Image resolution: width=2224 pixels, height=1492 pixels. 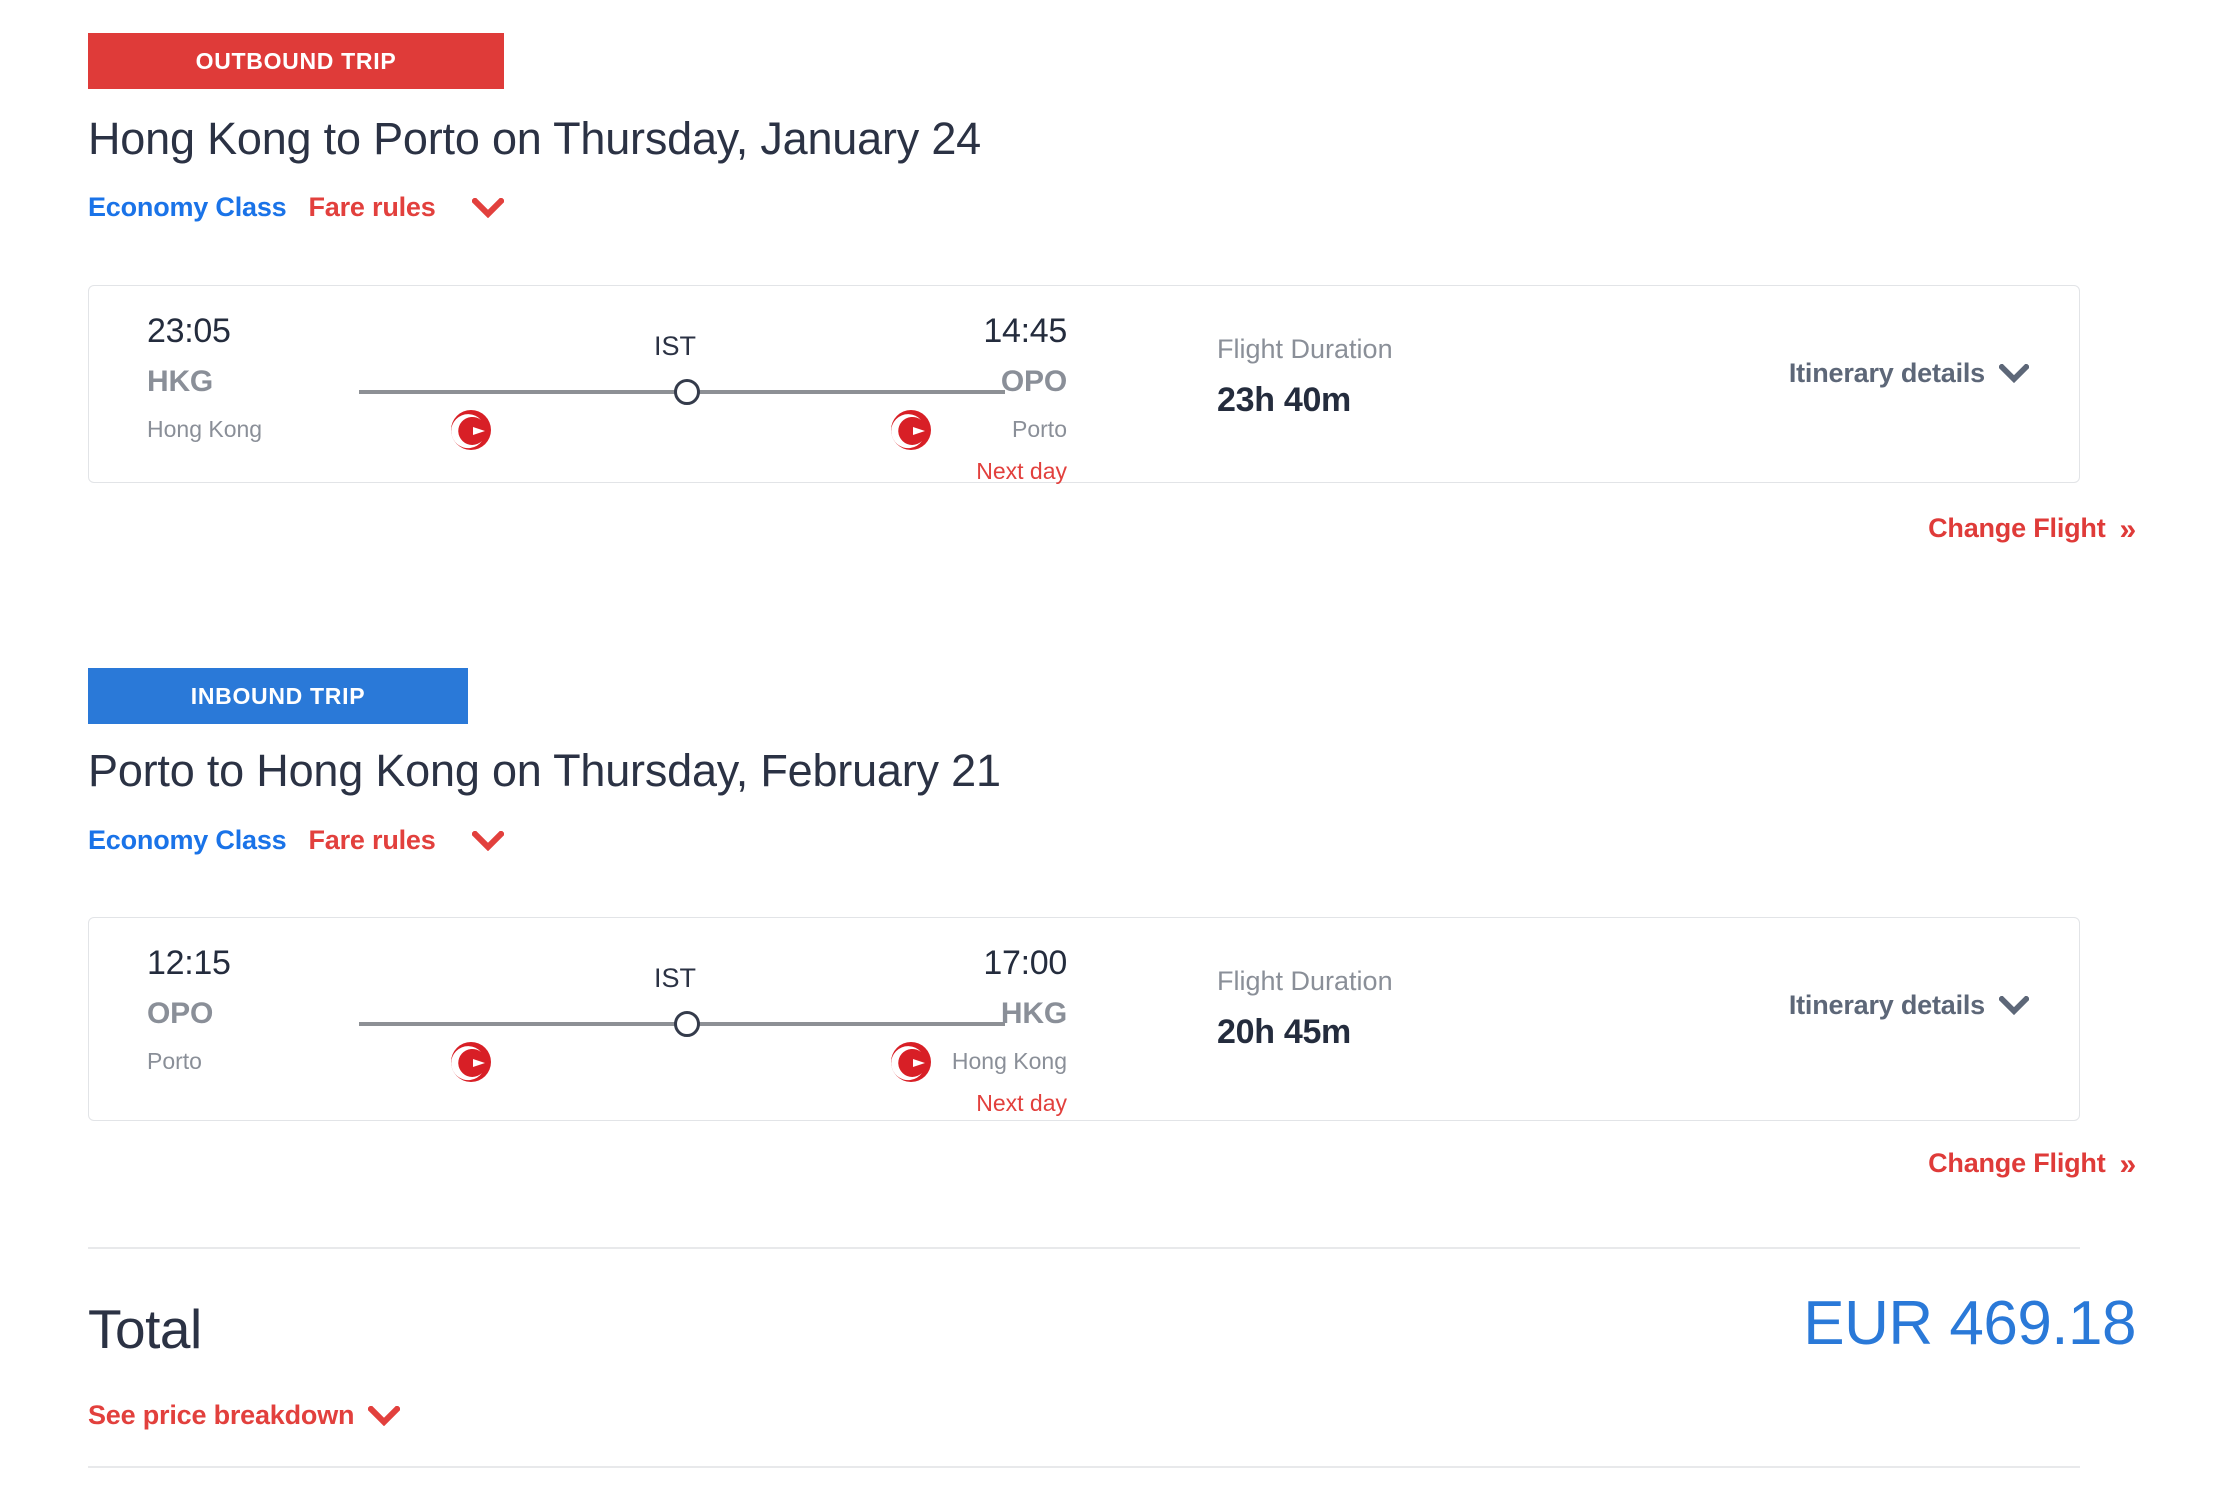 What do you see at coordinates (1033, 381) in the screenshot?
I see `outbound-arrival-code: OPO` at bounding box center [1033, 381].